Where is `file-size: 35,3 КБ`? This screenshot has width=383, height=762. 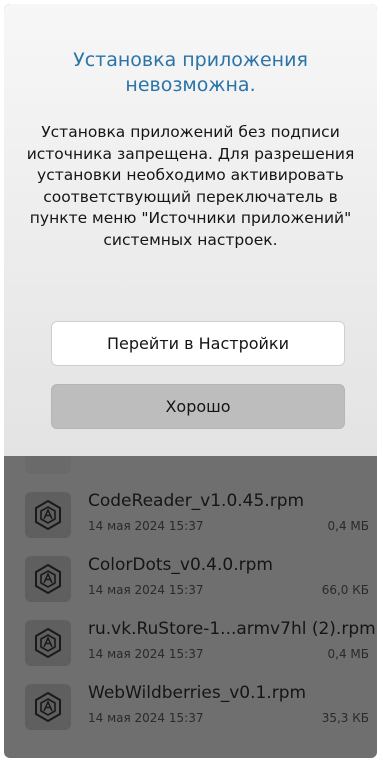 file-size: 35,3 КБ is located at coordinates (345, 718).